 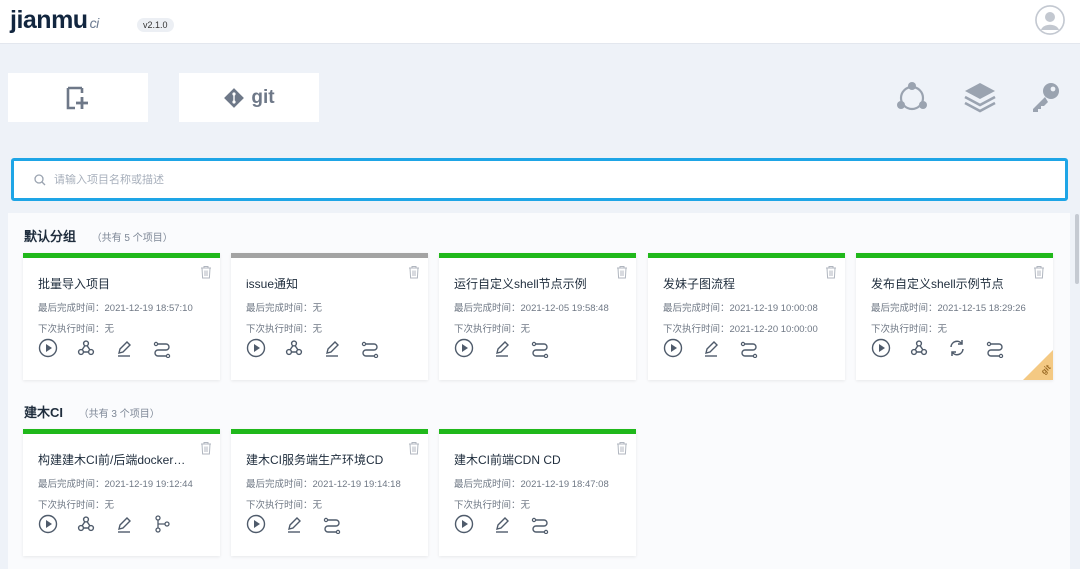 I want to click on project-name: 构建建木CI前/后端docker镜像, so click(x=113, y=459).